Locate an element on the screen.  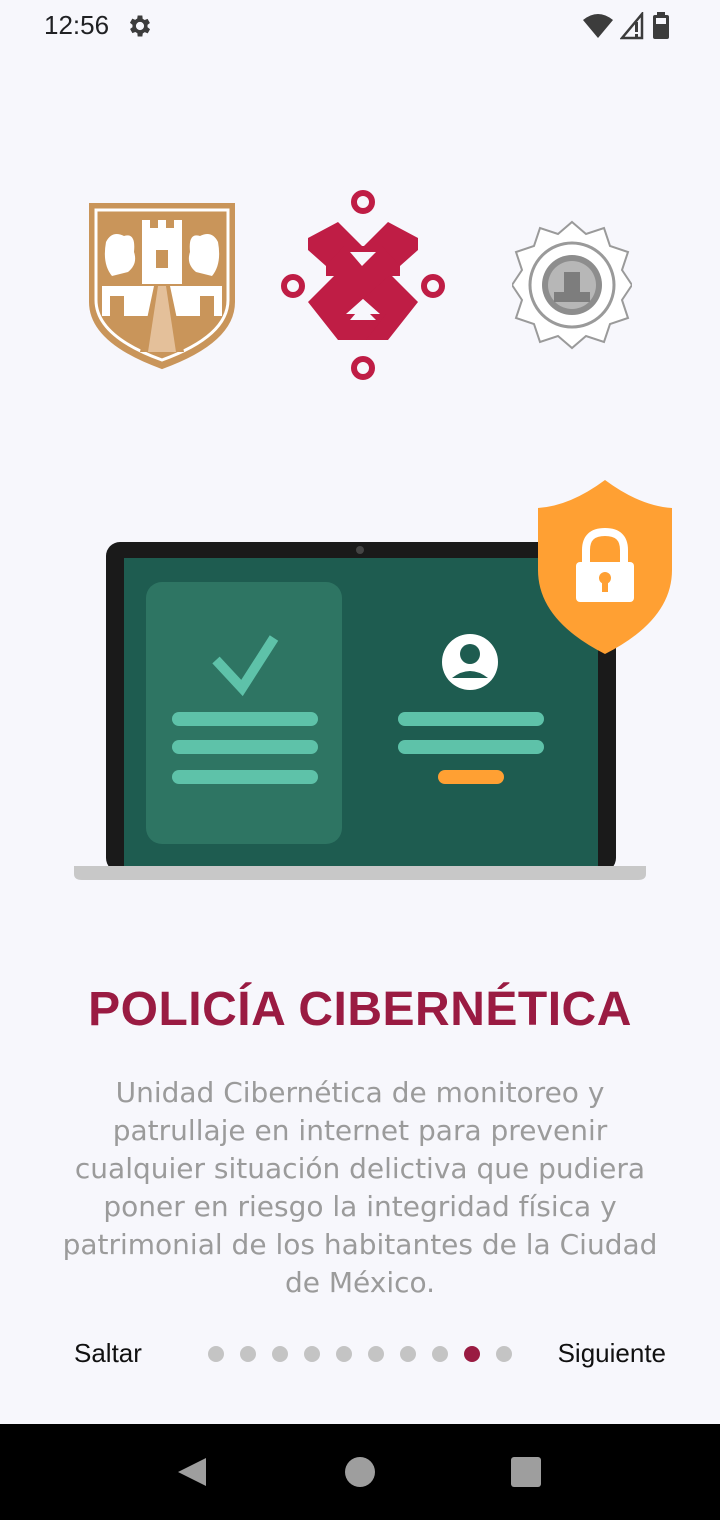
back-icon is located at coordinates (192, 1474).